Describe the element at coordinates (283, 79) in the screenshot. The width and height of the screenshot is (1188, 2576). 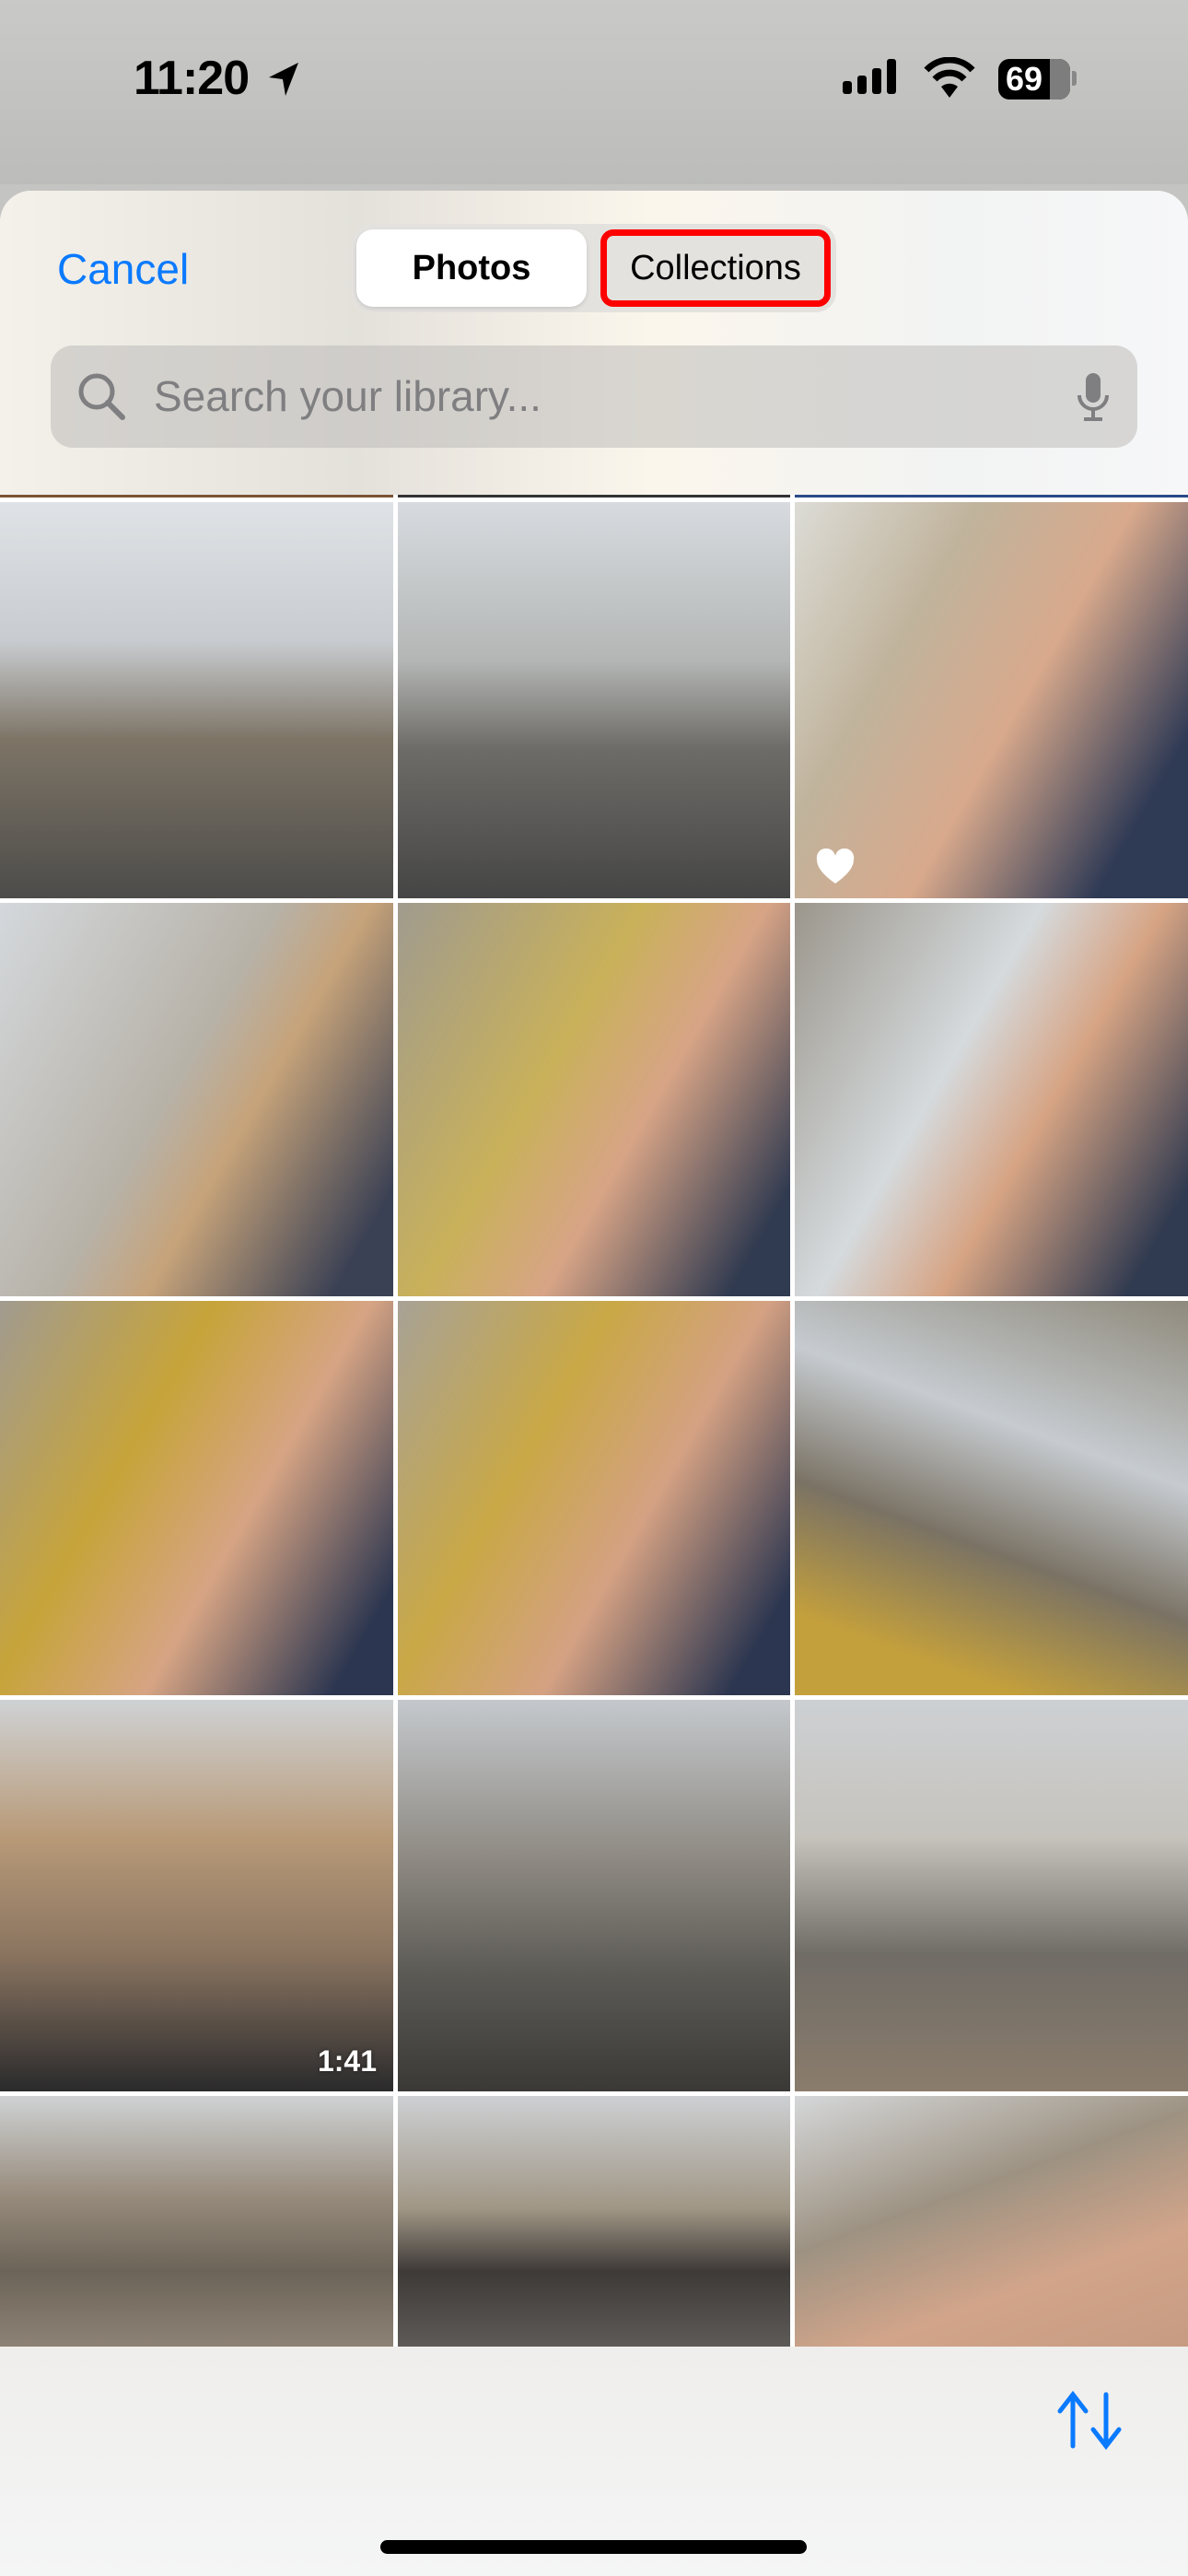
I see `location-arrow-icon` at that location.